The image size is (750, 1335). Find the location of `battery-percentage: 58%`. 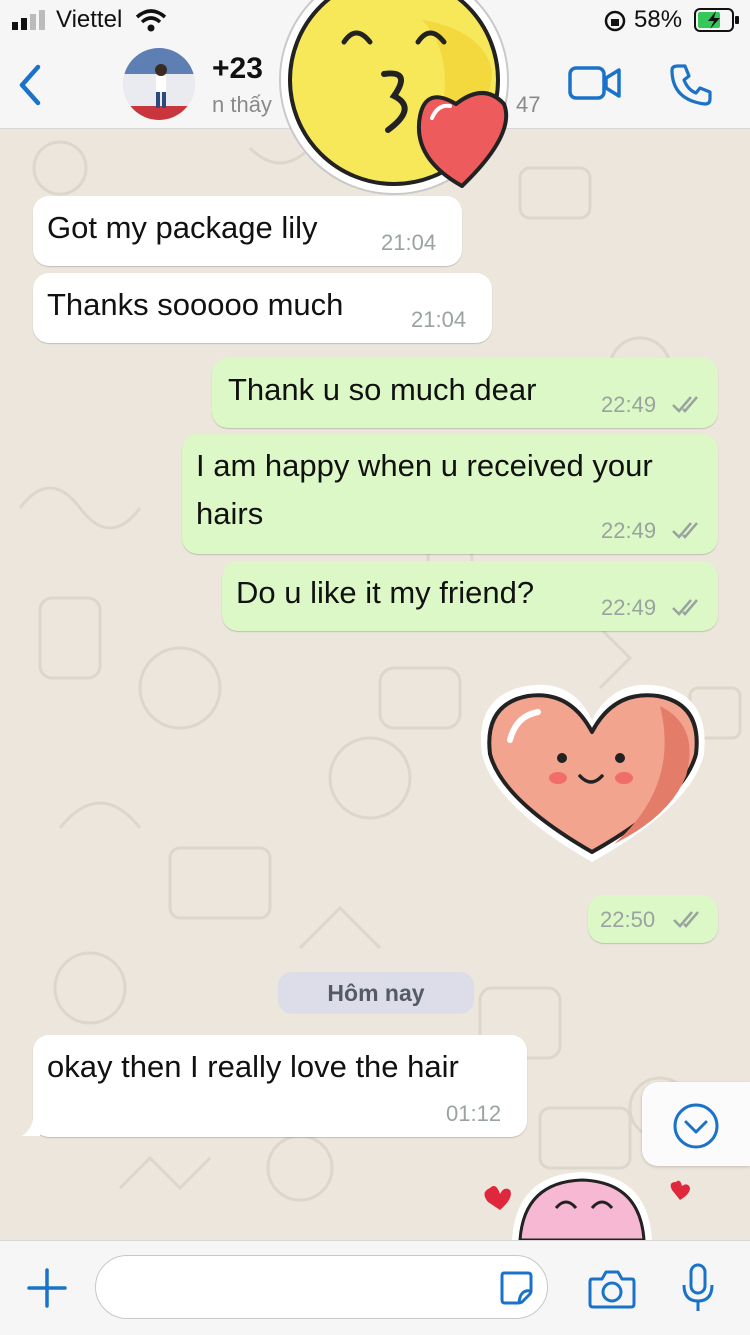

battery-percentage: 58% is located at coordinates (658, 19).